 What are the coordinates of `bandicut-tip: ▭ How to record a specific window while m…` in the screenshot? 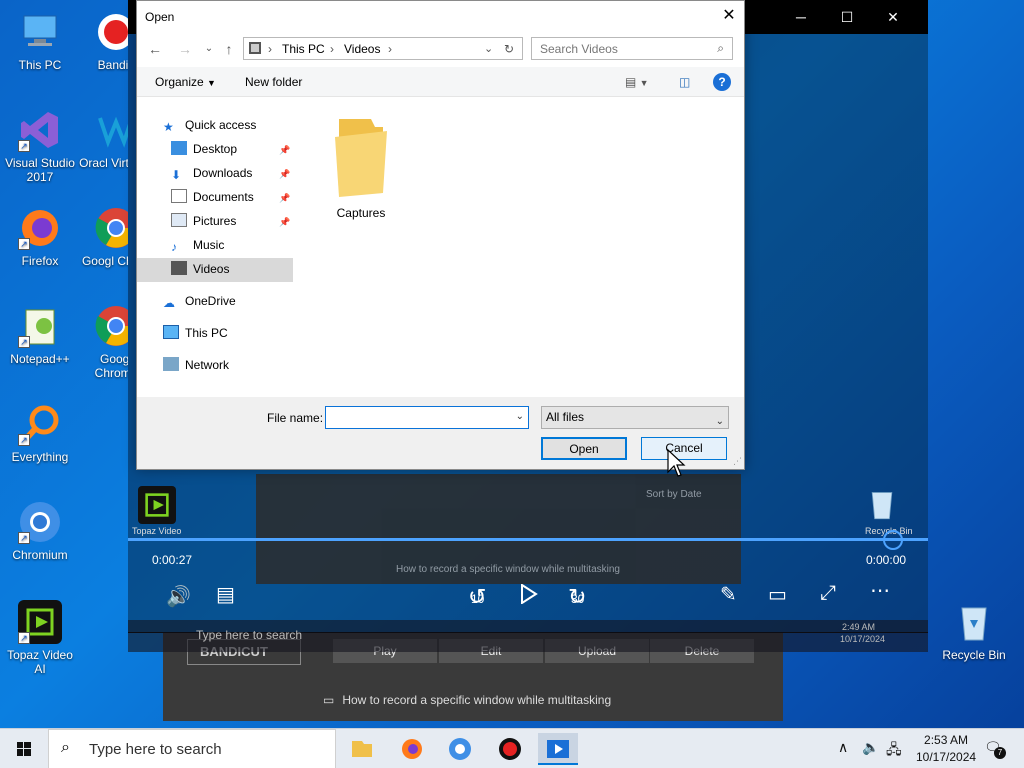 It's located at (467, 700).